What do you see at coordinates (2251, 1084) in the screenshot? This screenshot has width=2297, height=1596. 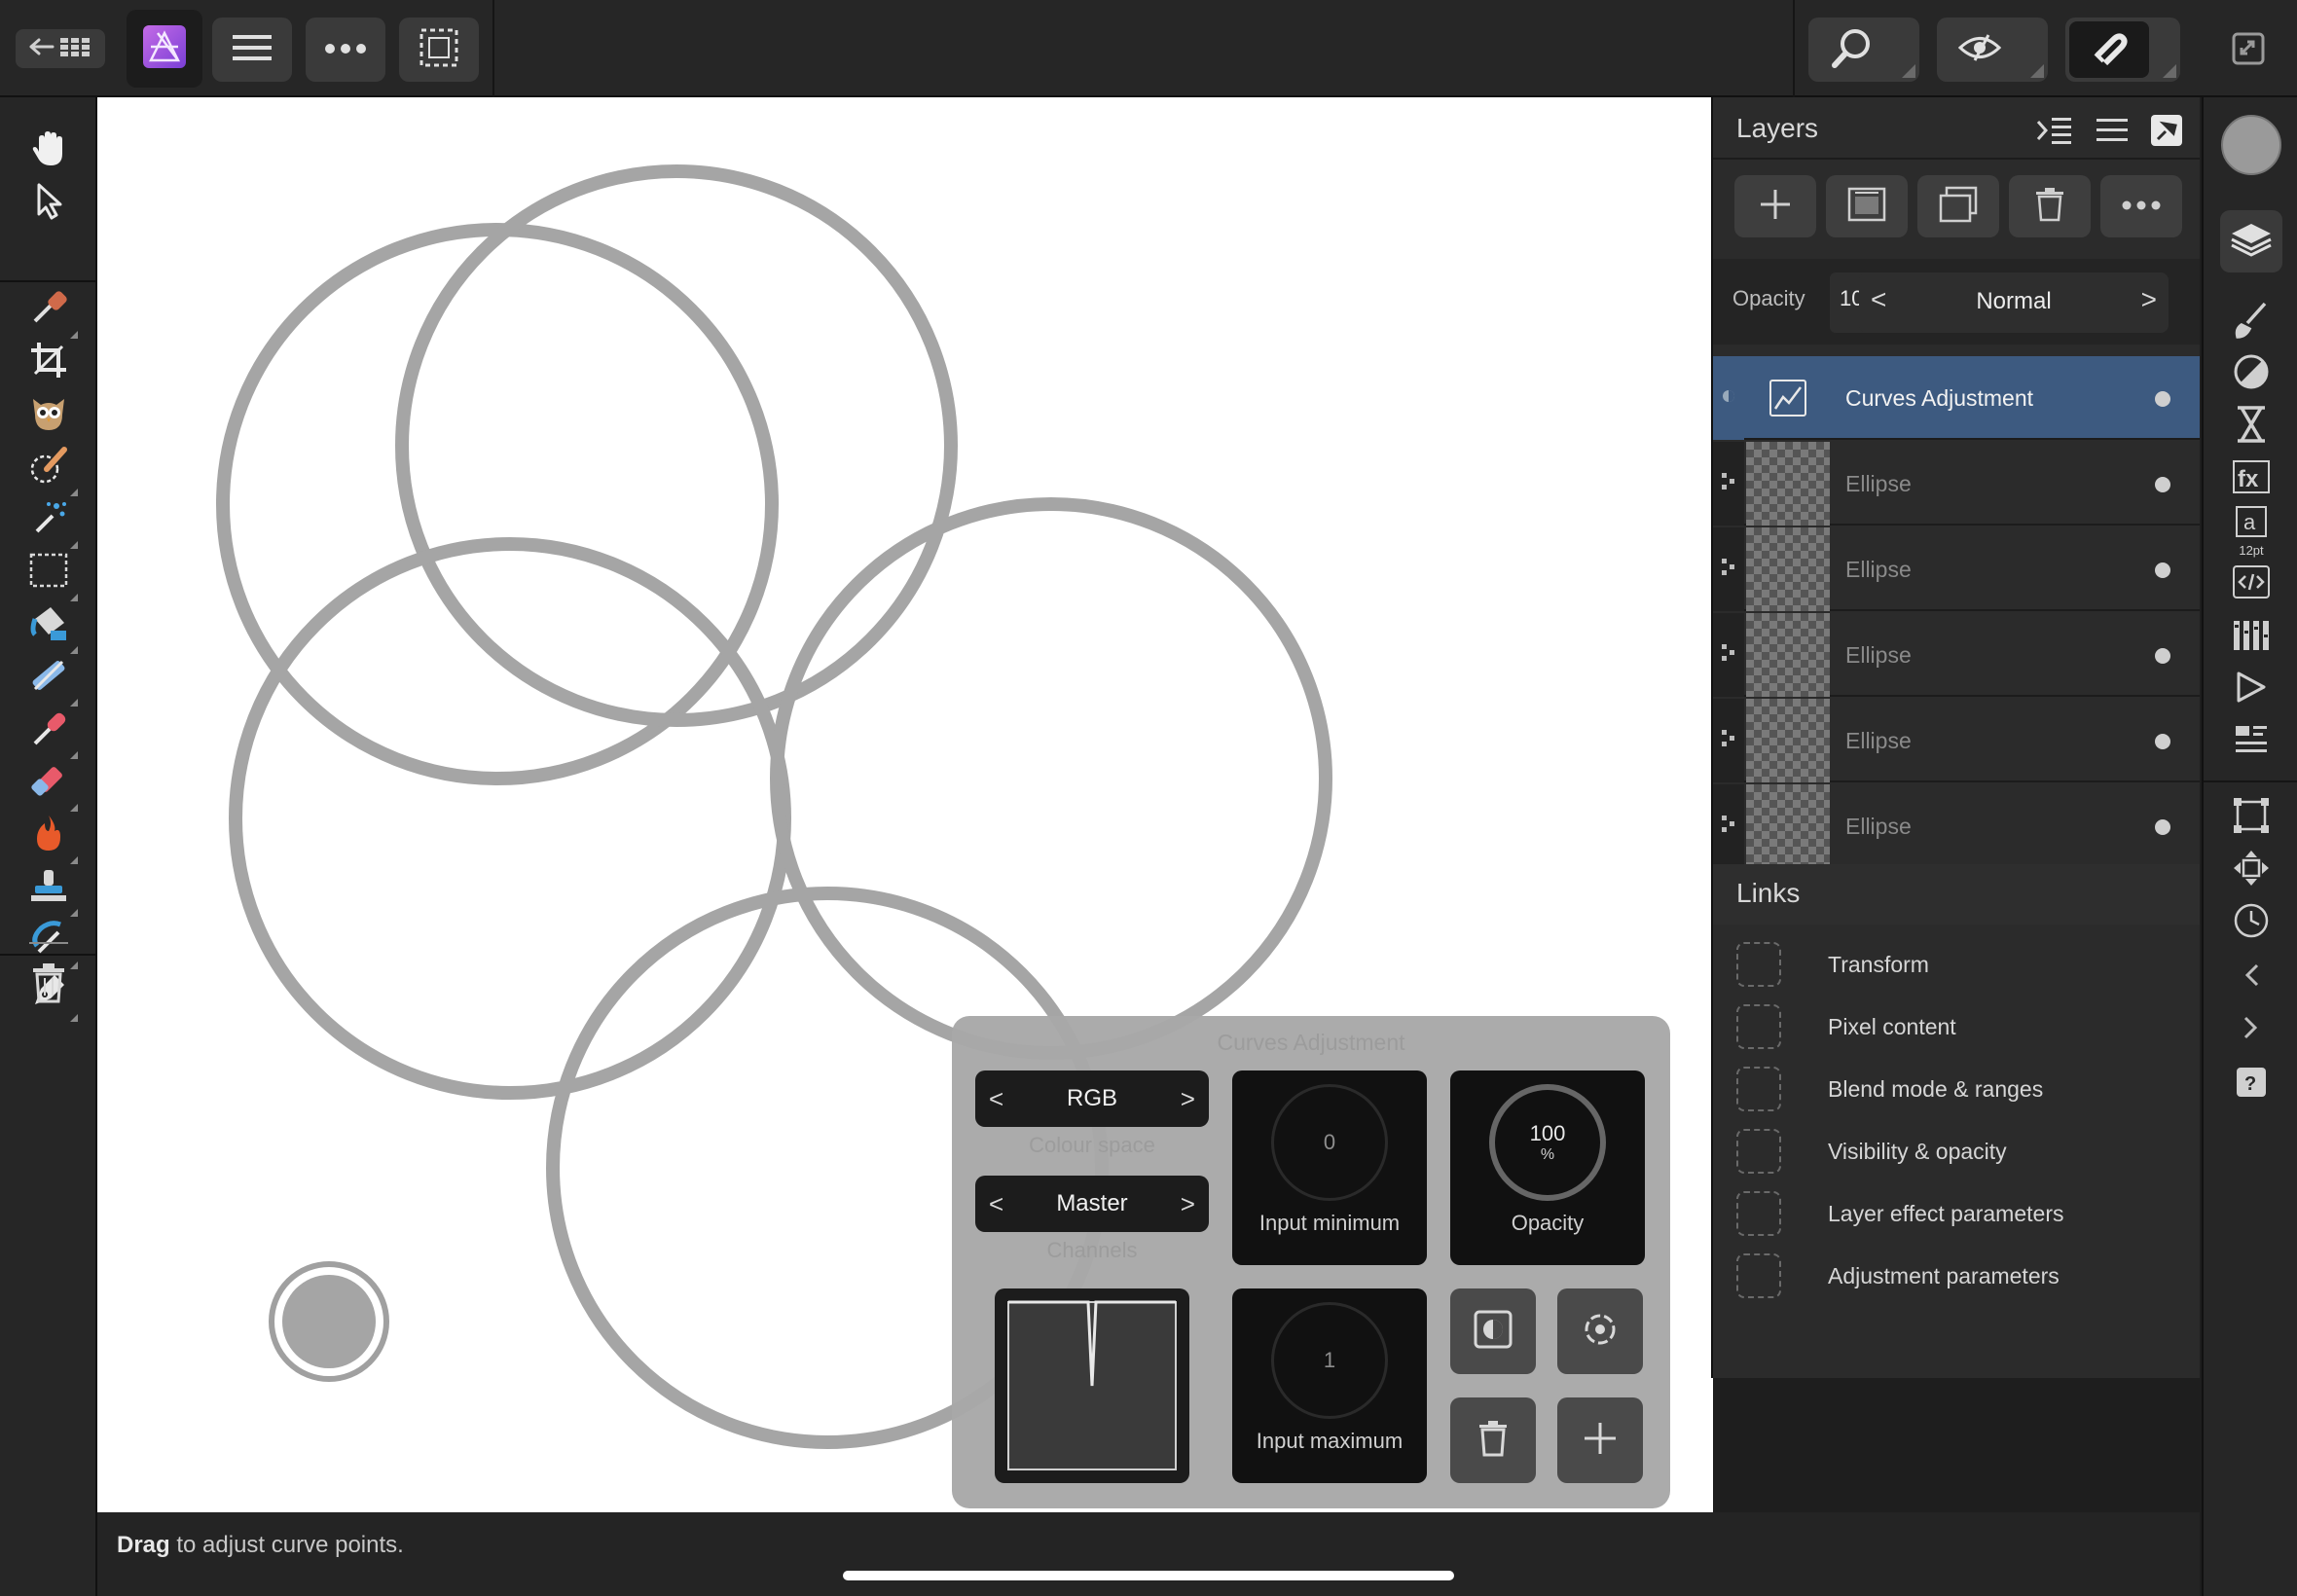 I see `help-button: ?` at bounding box center [2251, 1084].